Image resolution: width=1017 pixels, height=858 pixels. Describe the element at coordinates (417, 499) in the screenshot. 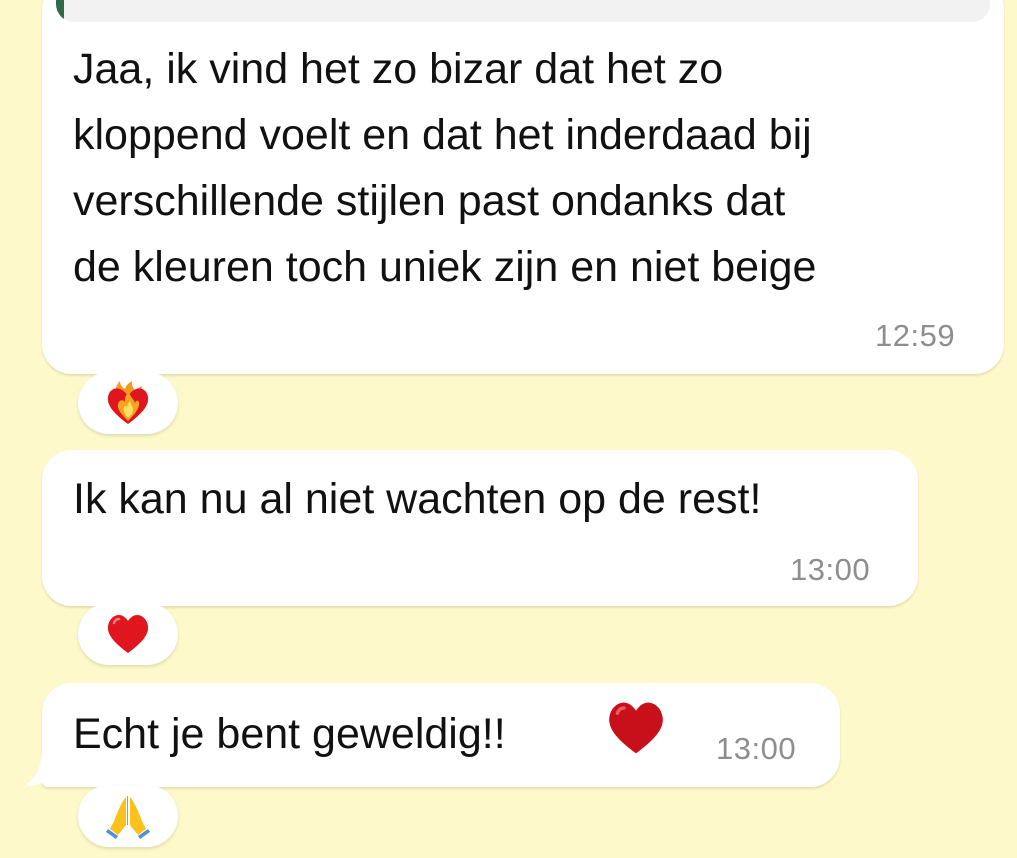

I see `message-text: Ik kan nu al niet wachten op de rest!` at that location.